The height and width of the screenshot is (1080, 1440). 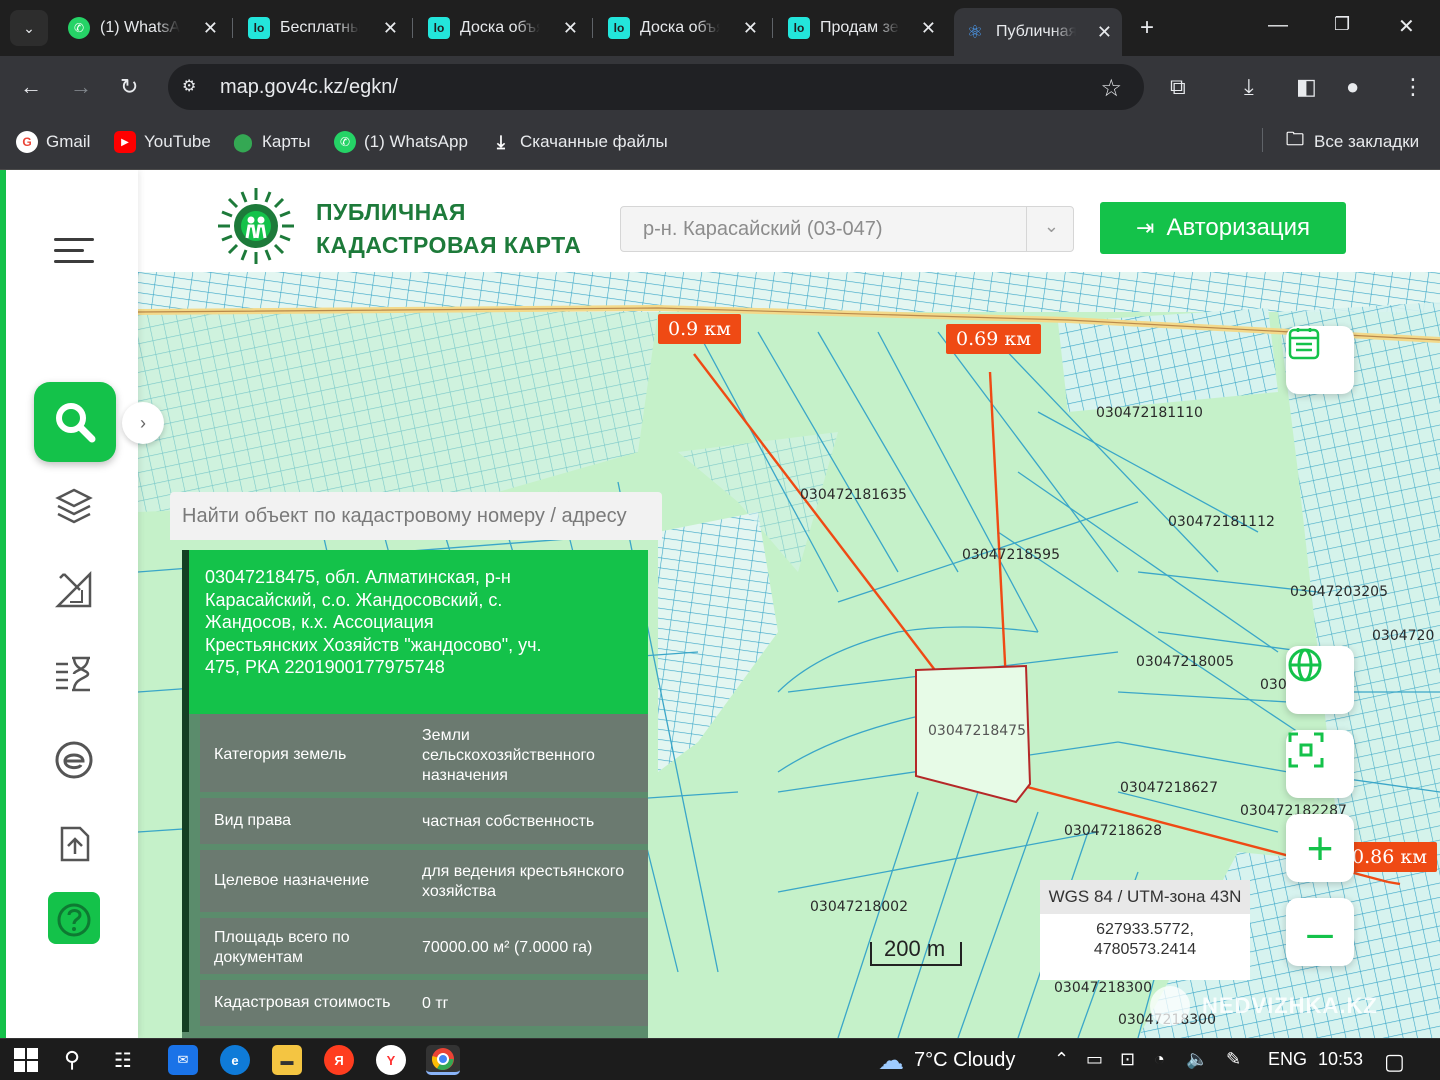 I want to click on ruler-icon, so click(x=73, y=589).